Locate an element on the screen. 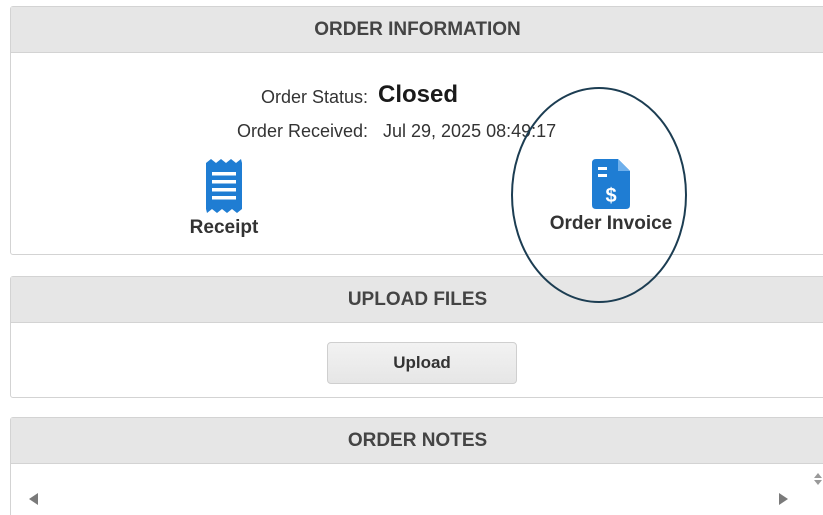 Image resolution: width=823 pixels, height=515 pixels. order-received-row: Order Received: Jul 29, 2025 08:49:17 is located at coordinates (417, 133).